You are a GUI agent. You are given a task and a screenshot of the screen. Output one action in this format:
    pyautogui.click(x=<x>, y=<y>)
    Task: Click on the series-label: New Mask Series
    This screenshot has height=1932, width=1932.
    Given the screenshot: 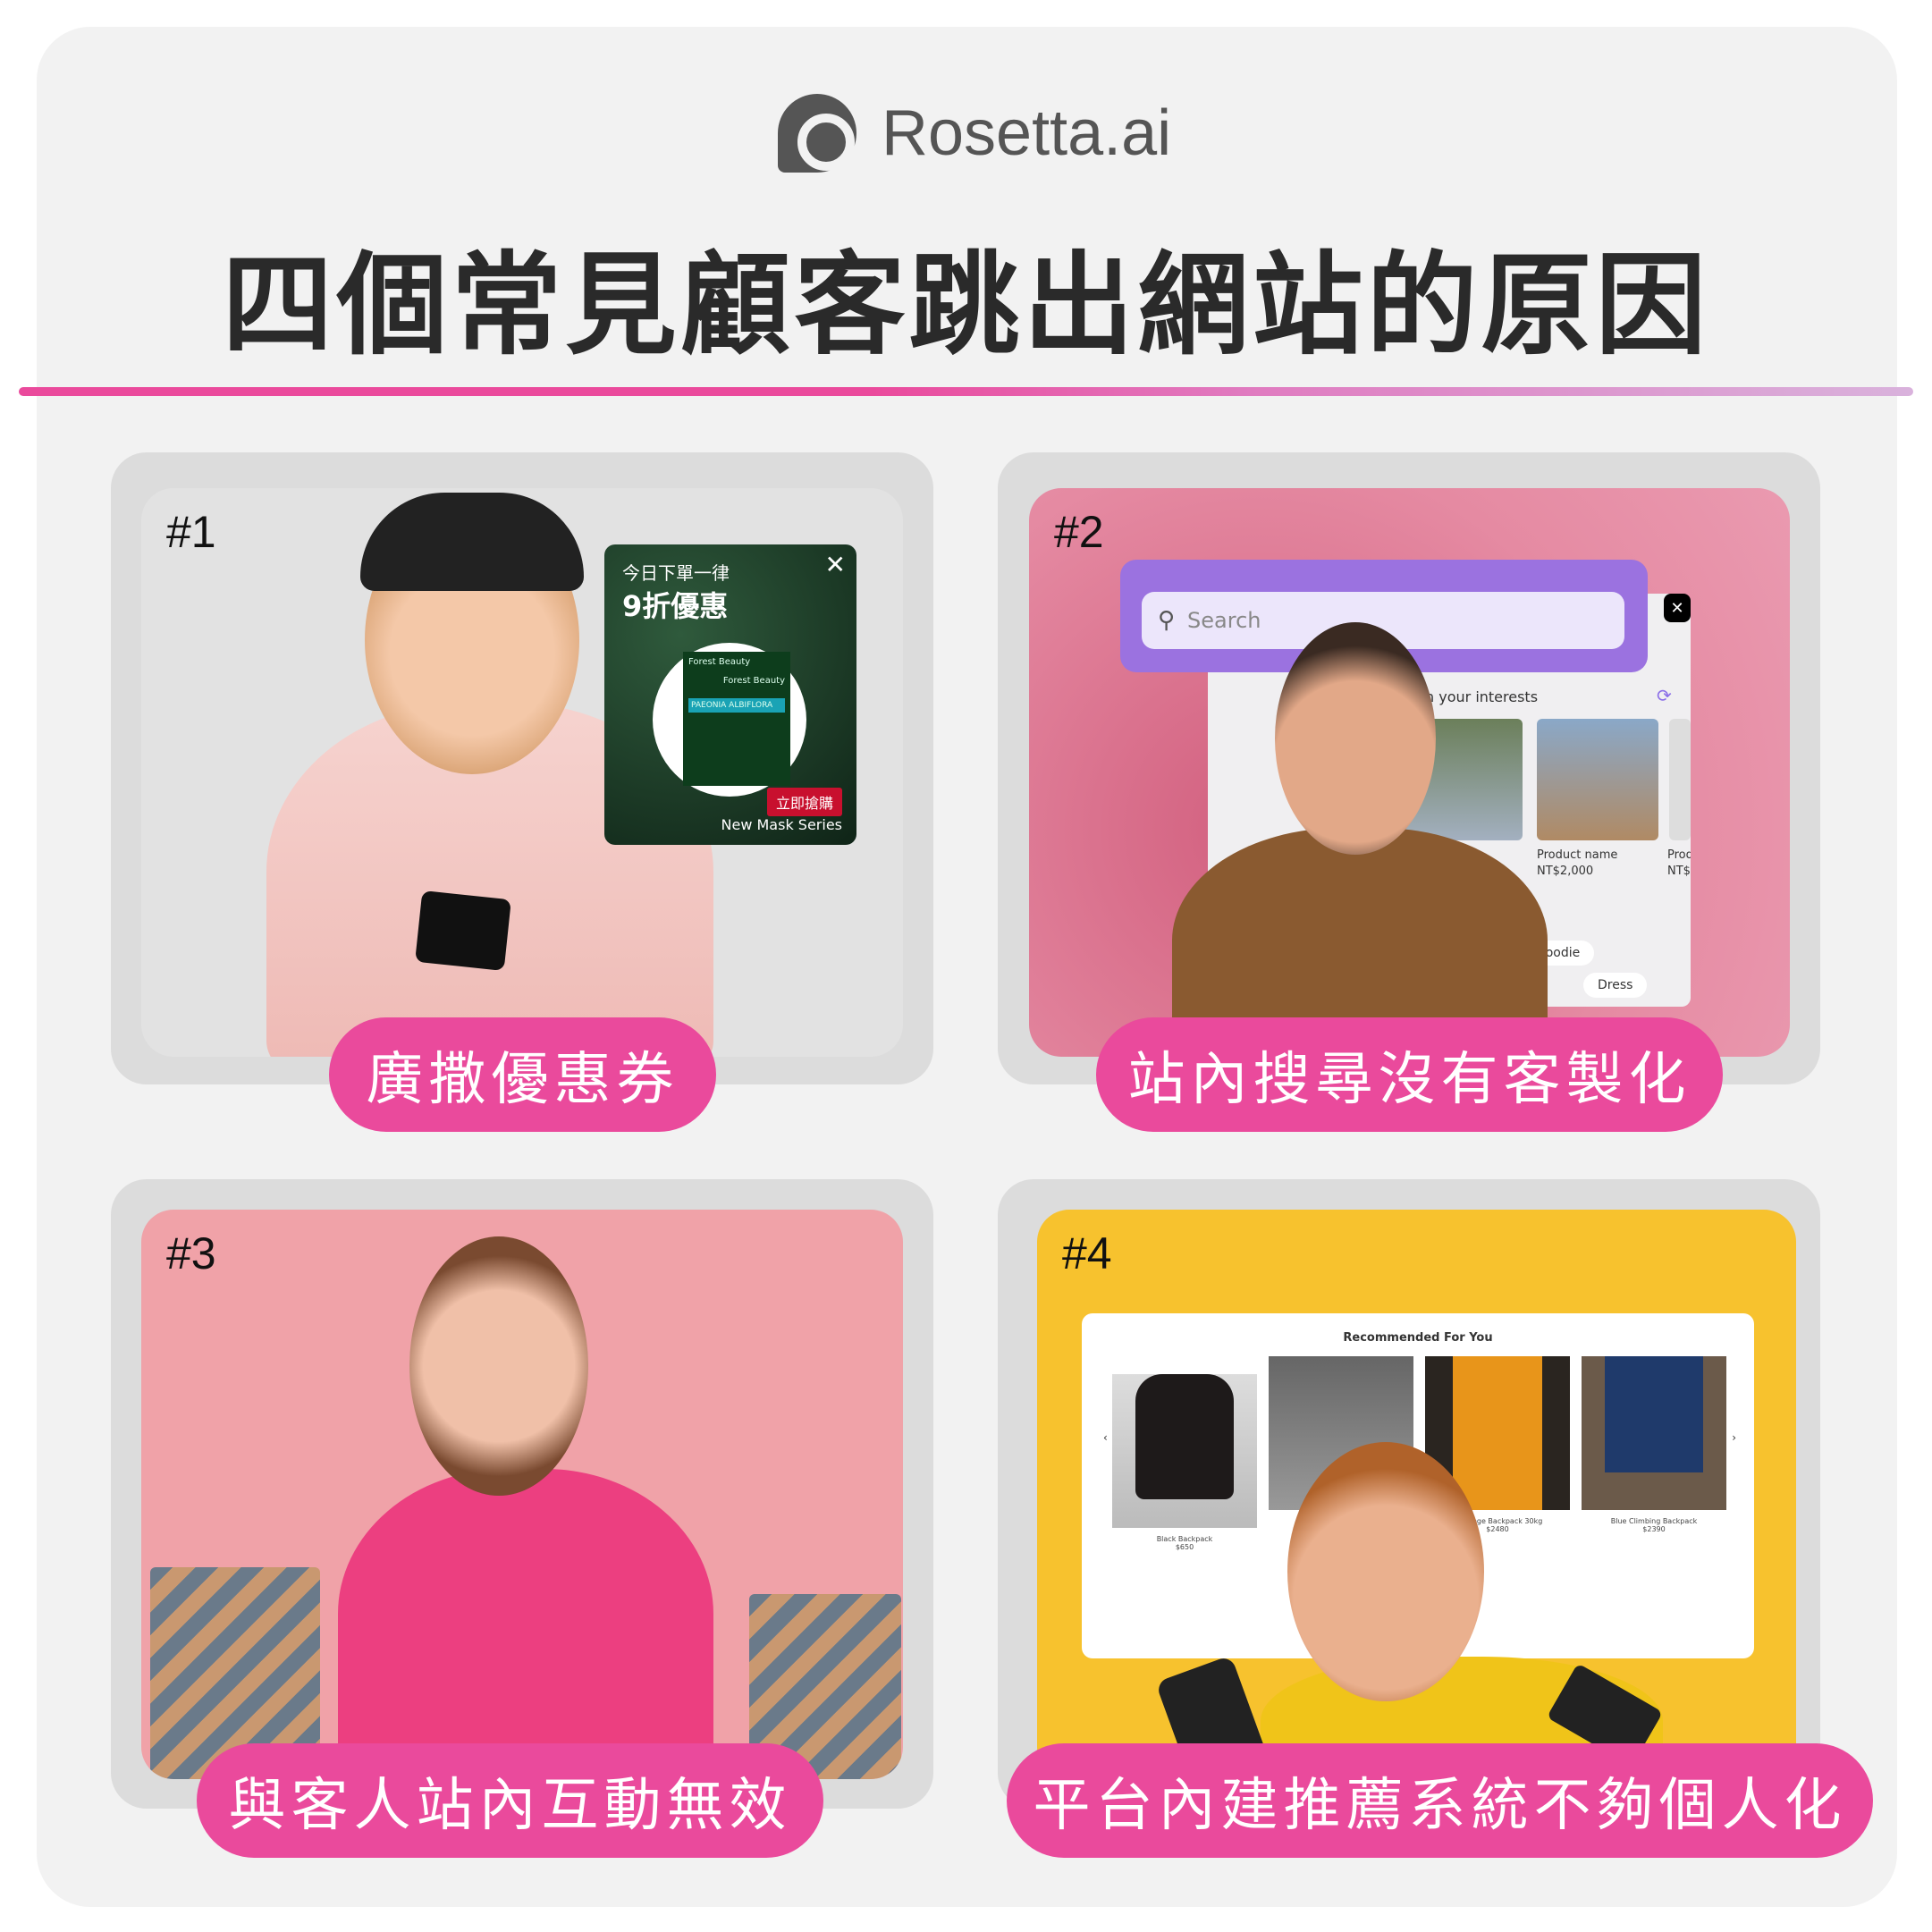 What is the action you would take?
    pyautogui.click(x=781, y=824)
    